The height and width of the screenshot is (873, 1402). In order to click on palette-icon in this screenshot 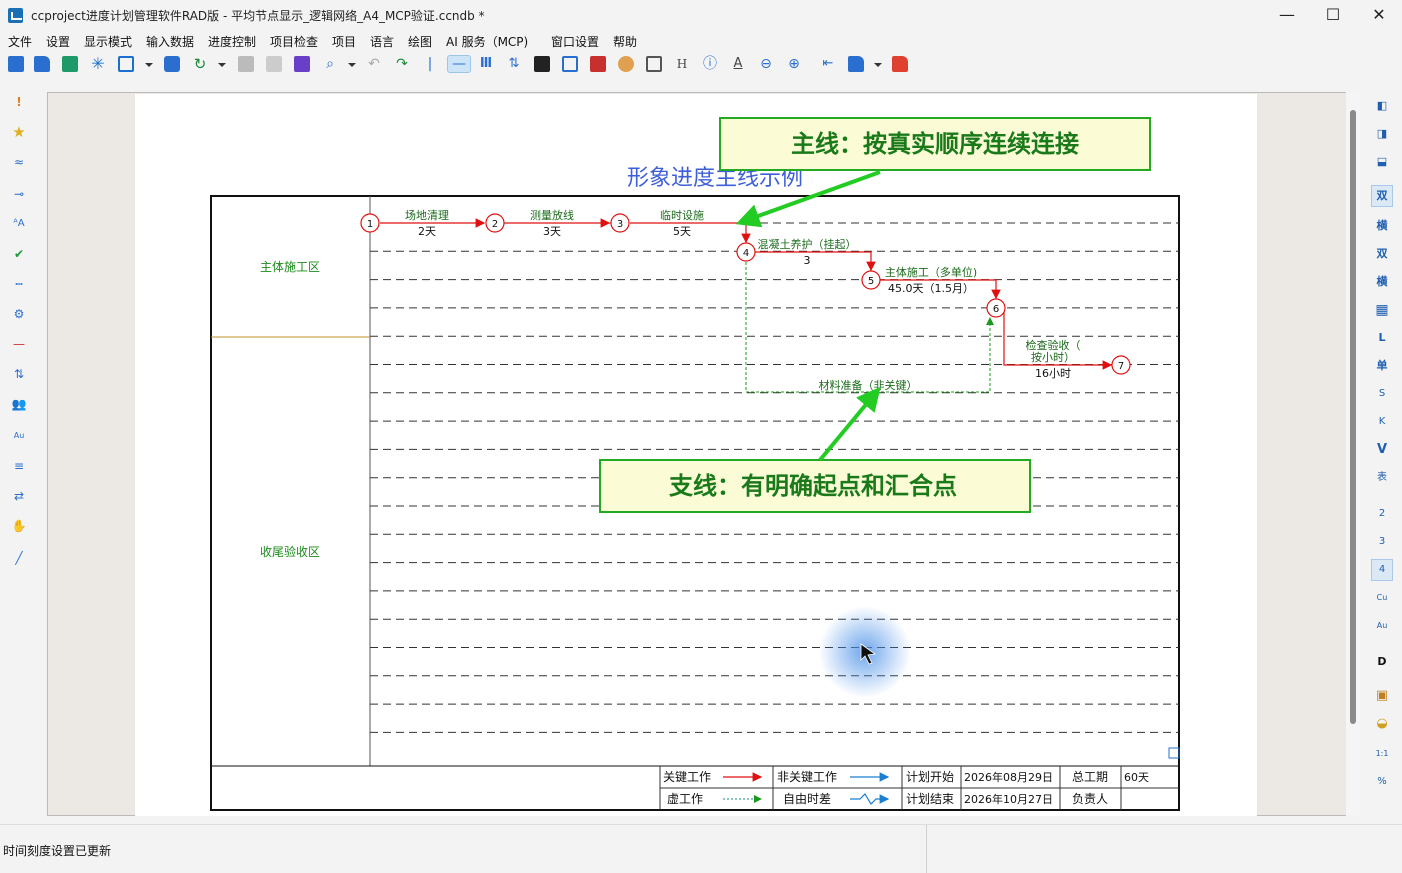, I will do `click(626, 64)`.